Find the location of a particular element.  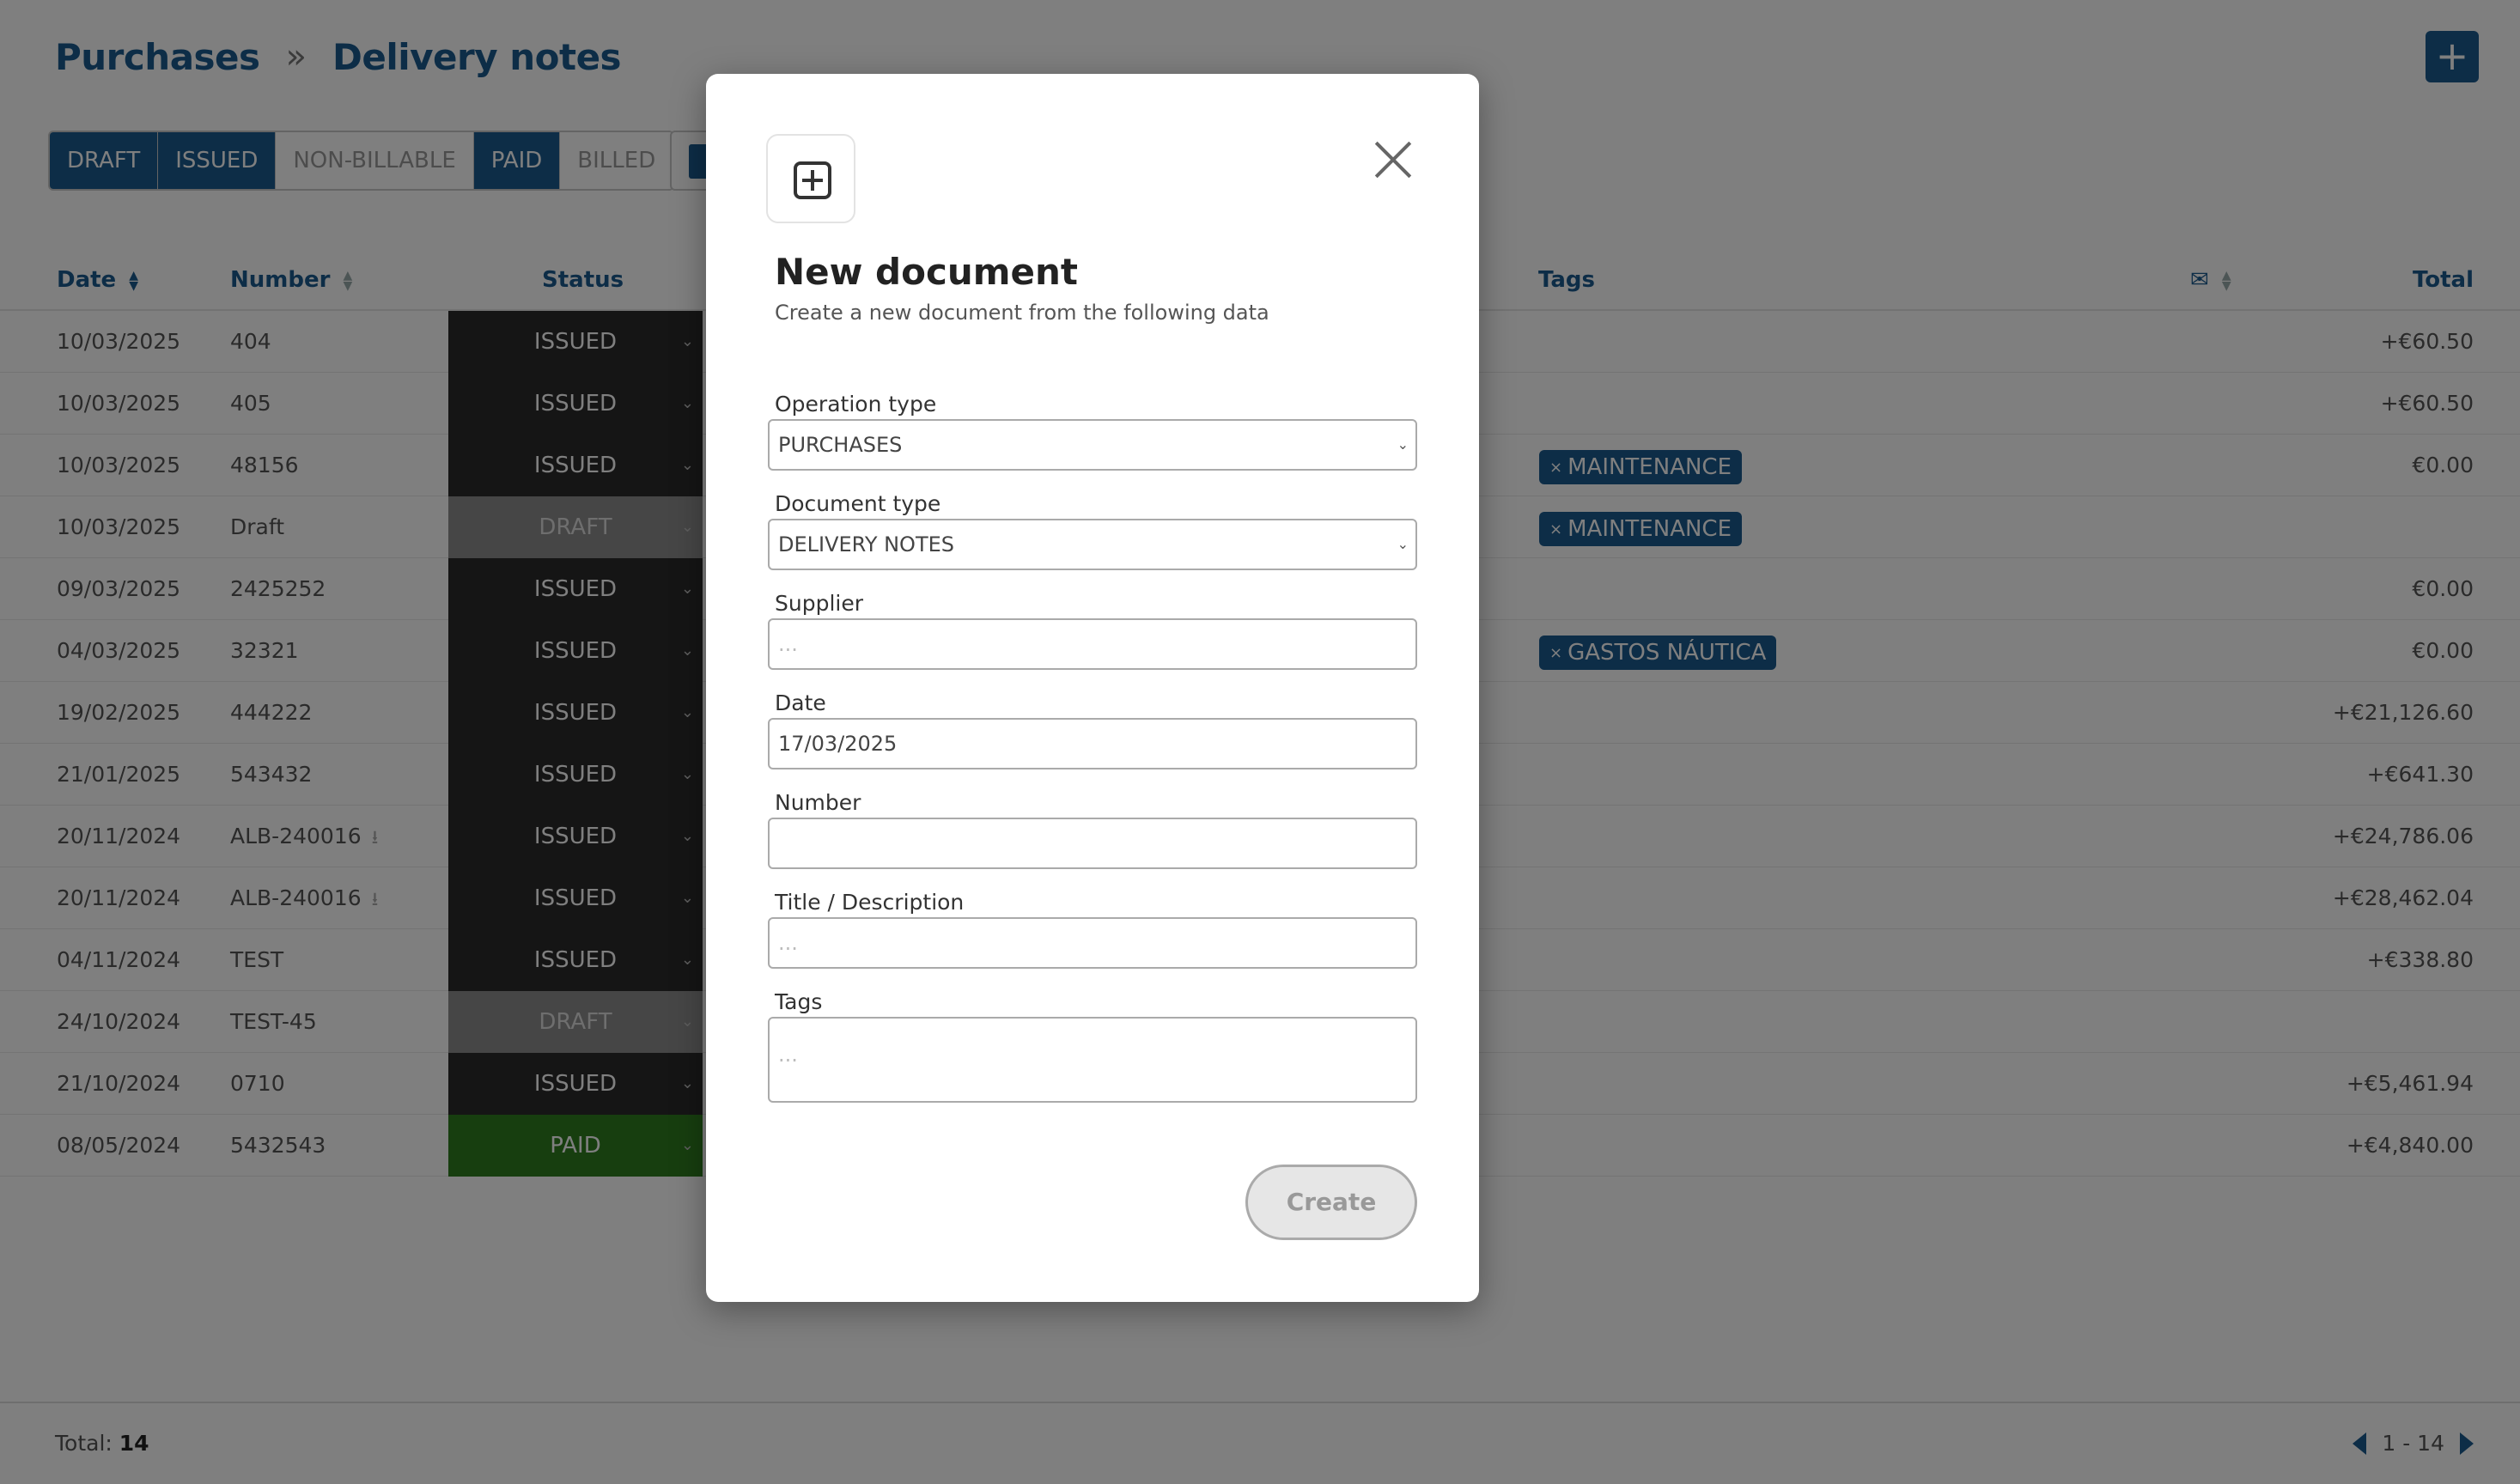

title-label: Title / Description is located at coordinates (870, 903).